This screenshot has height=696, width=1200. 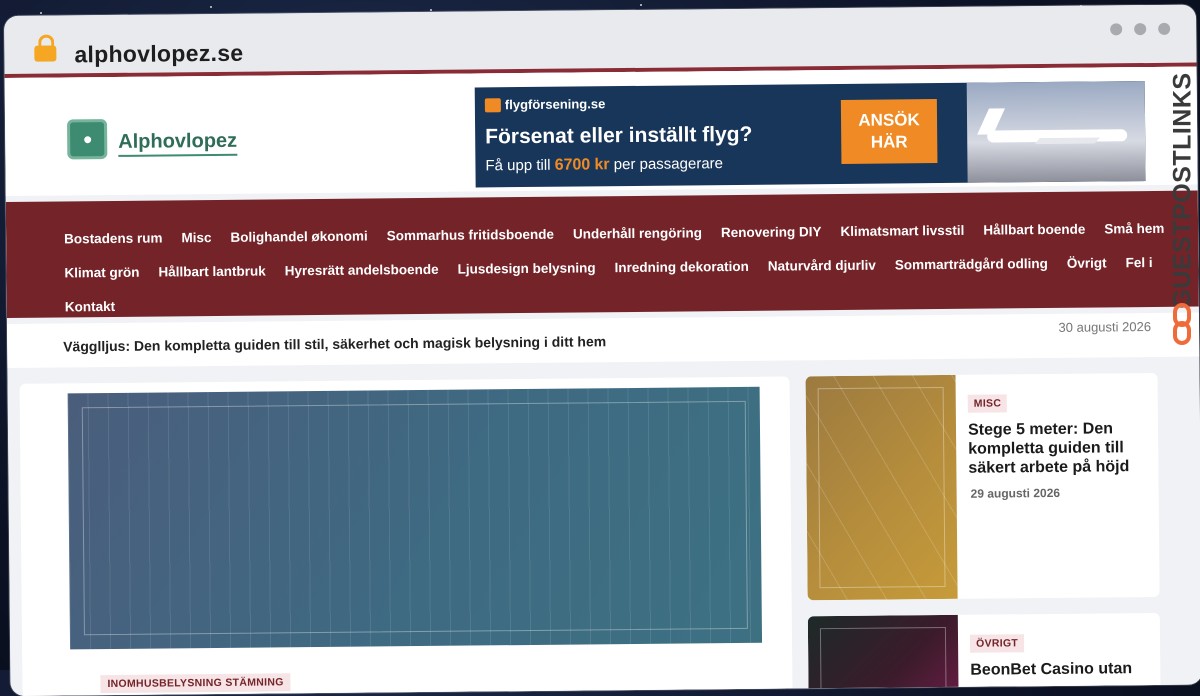 I want to click on nav-item: Underhåll rengöring, so click(x=637, y=233).